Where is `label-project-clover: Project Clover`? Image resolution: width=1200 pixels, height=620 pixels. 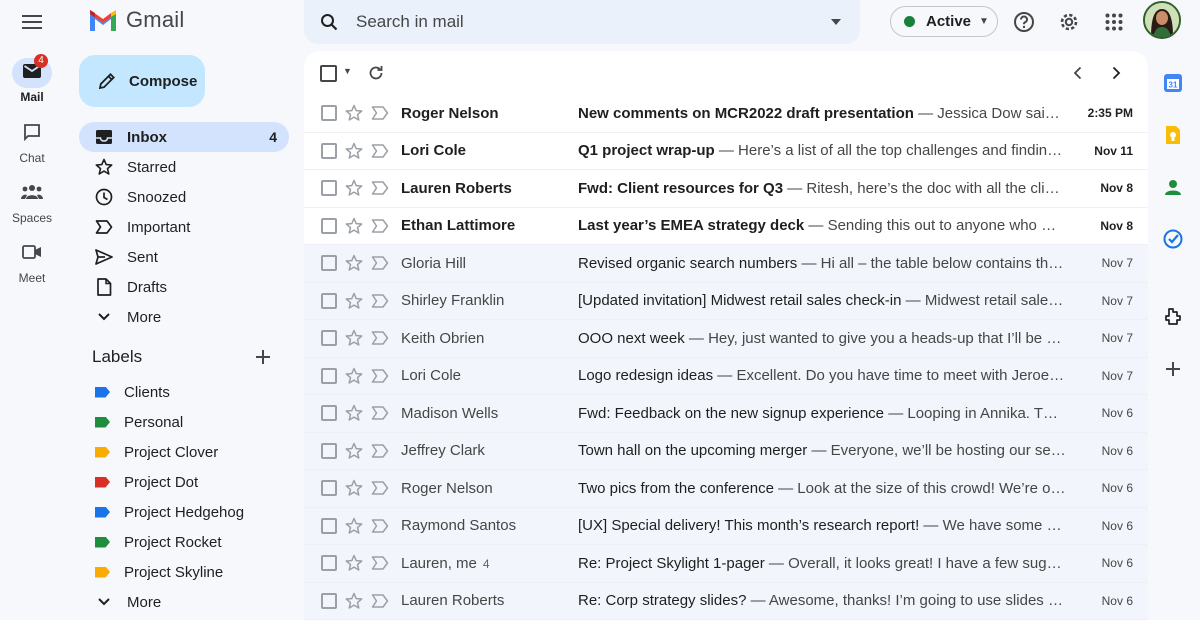
label-project-clover: Project Clover is located at coordinates (184, 452).